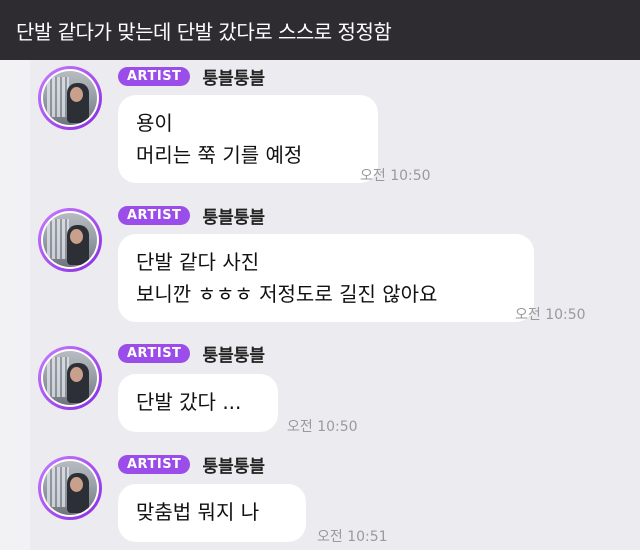 The width and height of the screenshot is (640, 550). What do you see at coordinates (287, 294) in the screenshot?
I see `message-line: 보니깐 ㅎㅎㅎ 저정도로 길진 않아요` at bounding box center [287, 294].